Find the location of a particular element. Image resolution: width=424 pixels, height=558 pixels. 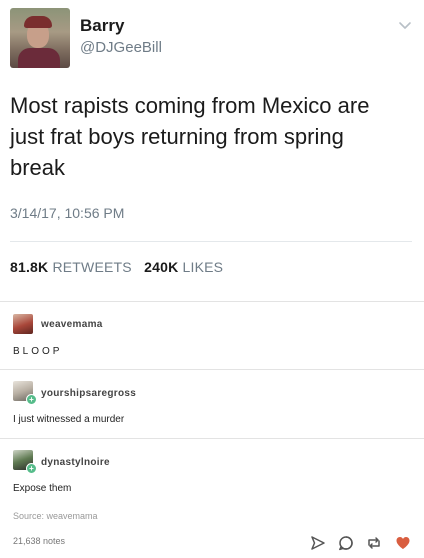

tweet-display-name: Barry is located at coordinates (102, 26).